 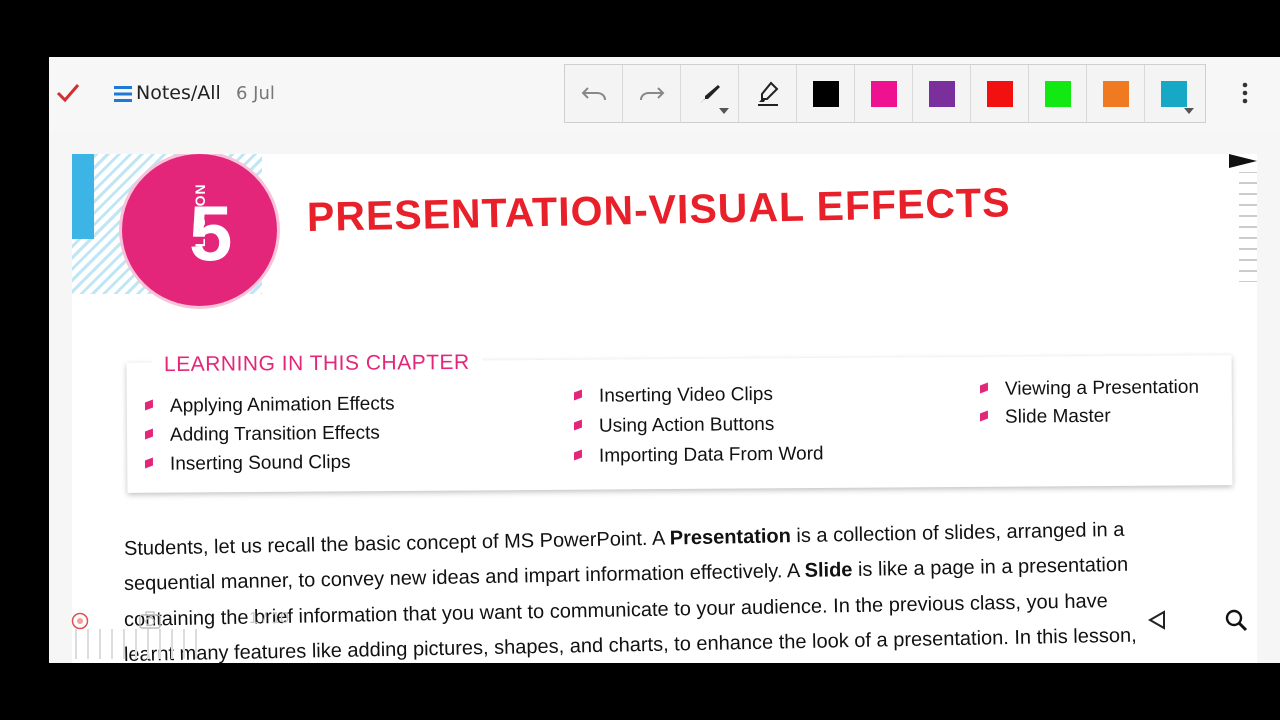 I want to click on scrubber-track, so click(x=141, y=644).